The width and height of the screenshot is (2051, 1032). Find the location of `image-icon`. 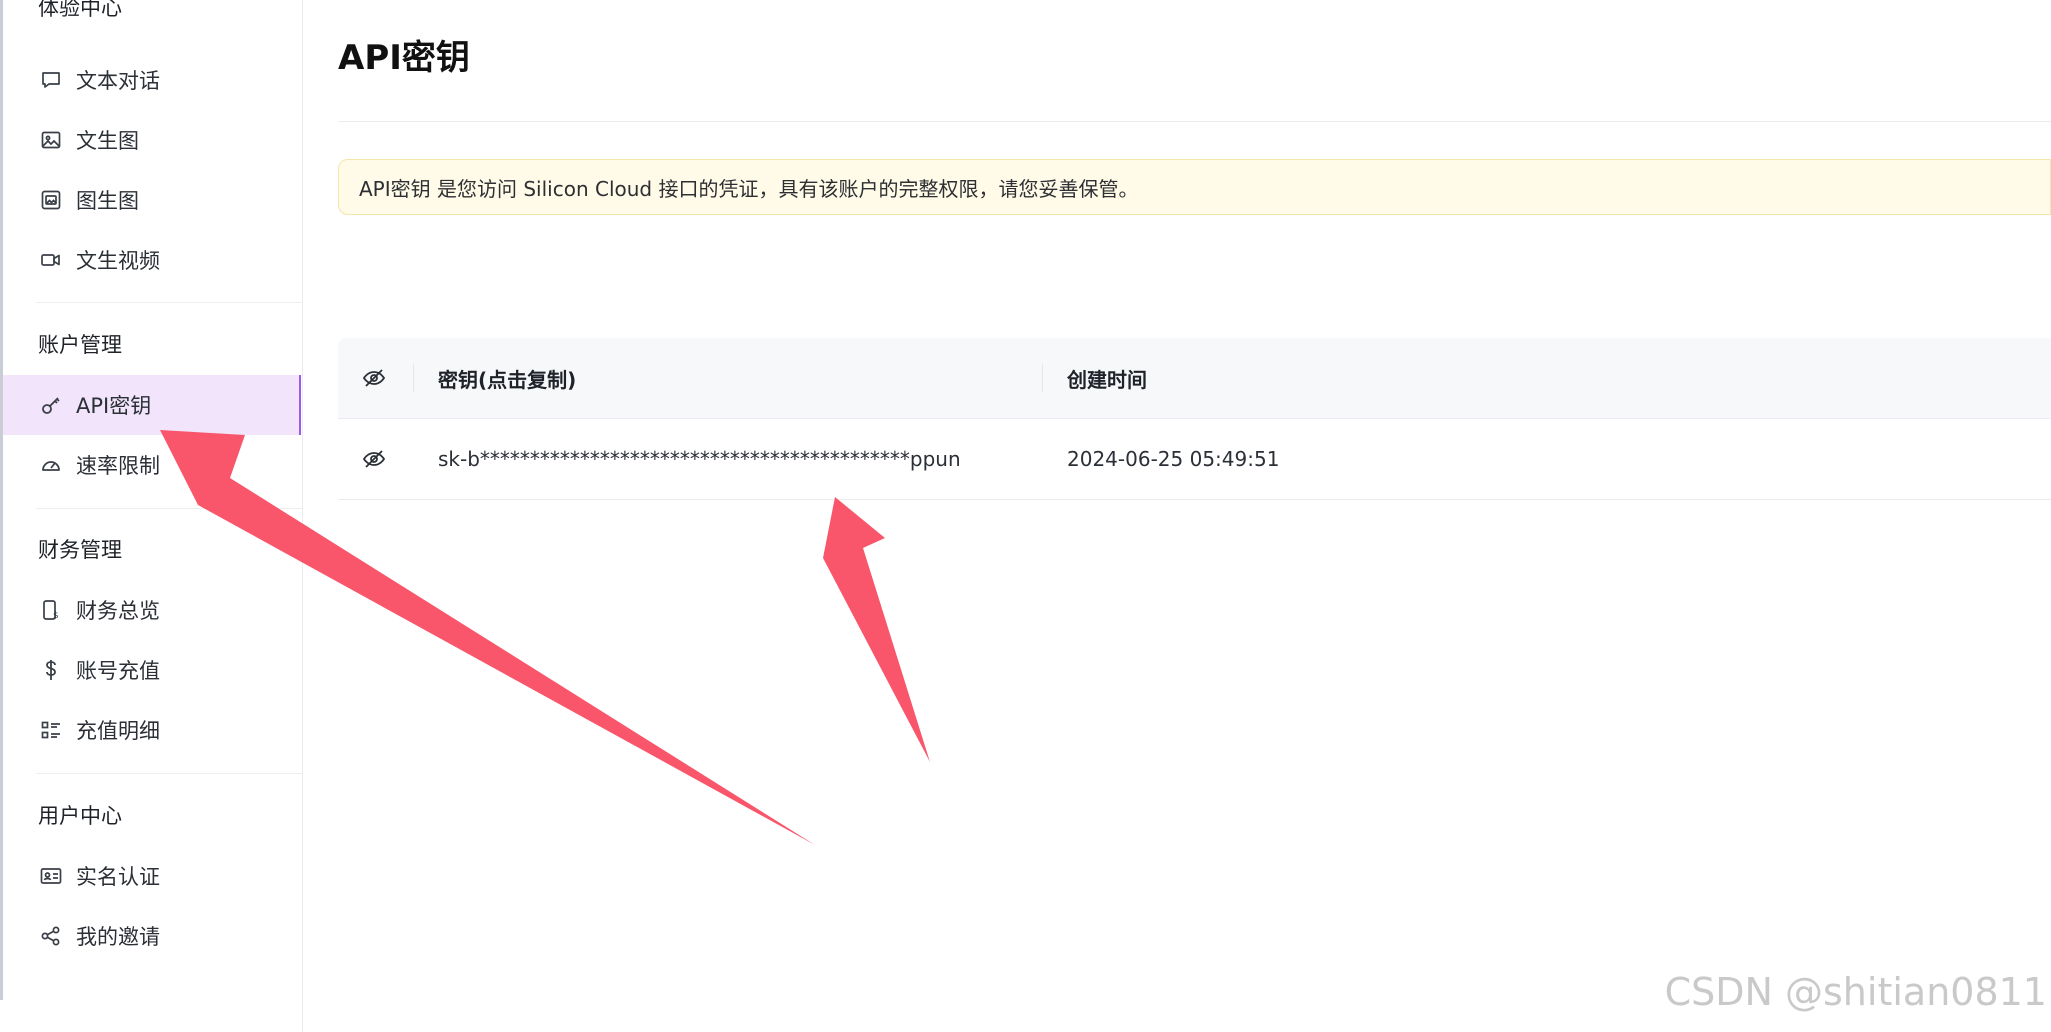

image-icon is located at coordinates (51, 140).